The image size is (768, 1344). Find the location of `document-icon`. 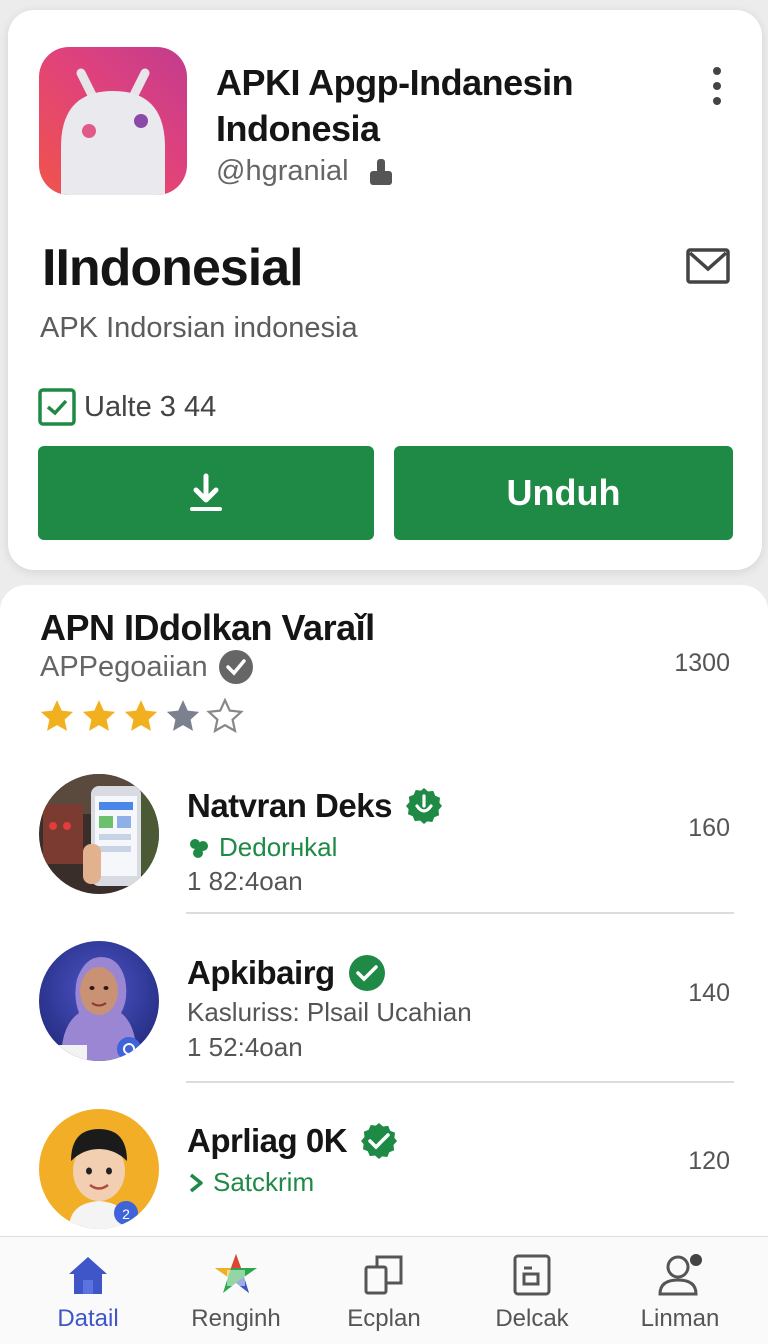

document-icon is located at coordinates (532, 1275).